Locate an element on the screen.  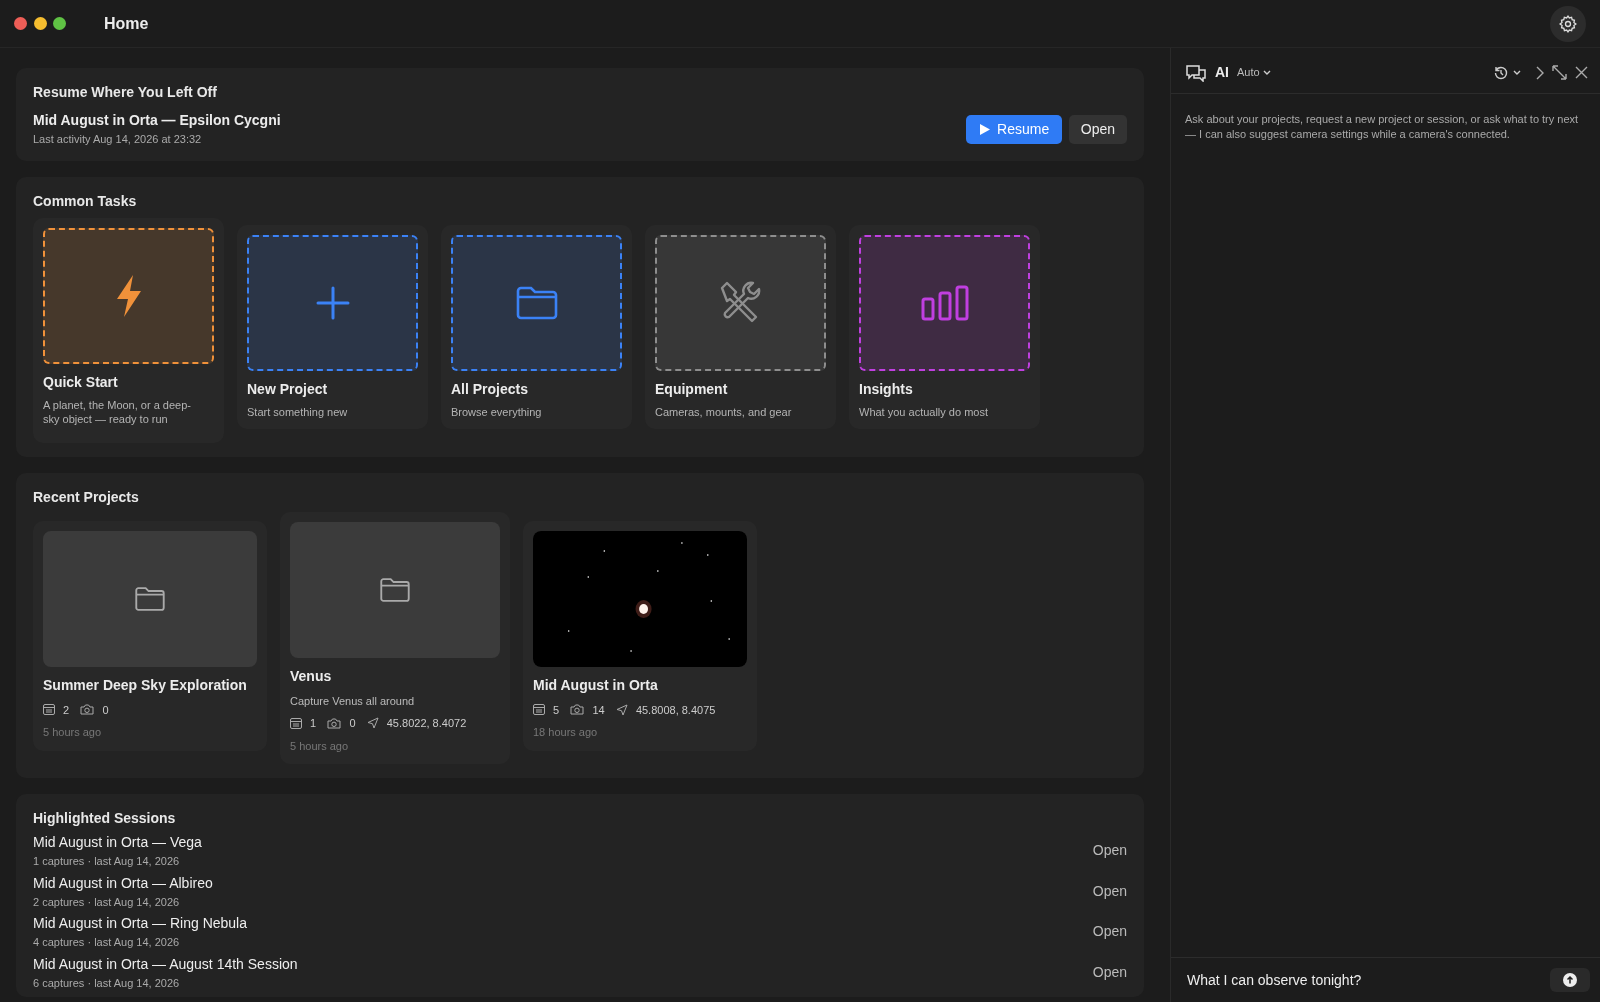
settings-icon is located at coordinates (1568, 23).